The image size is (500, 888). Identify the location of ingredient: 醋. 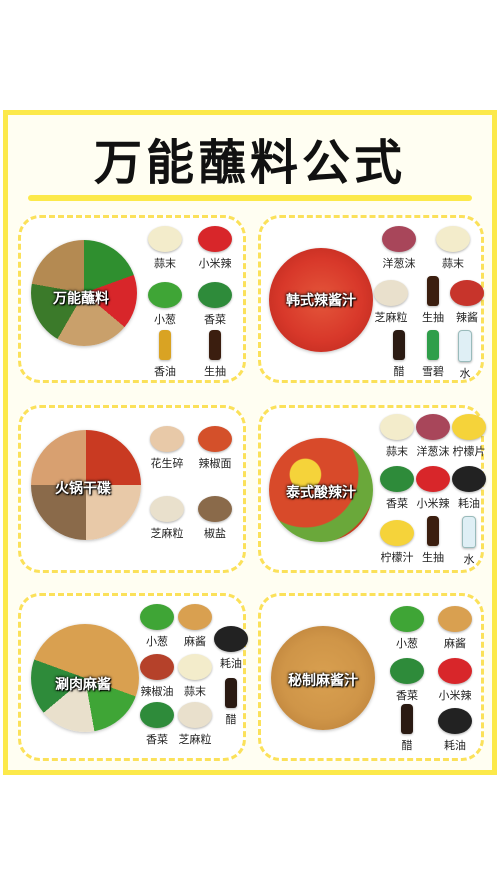
(407, 728).